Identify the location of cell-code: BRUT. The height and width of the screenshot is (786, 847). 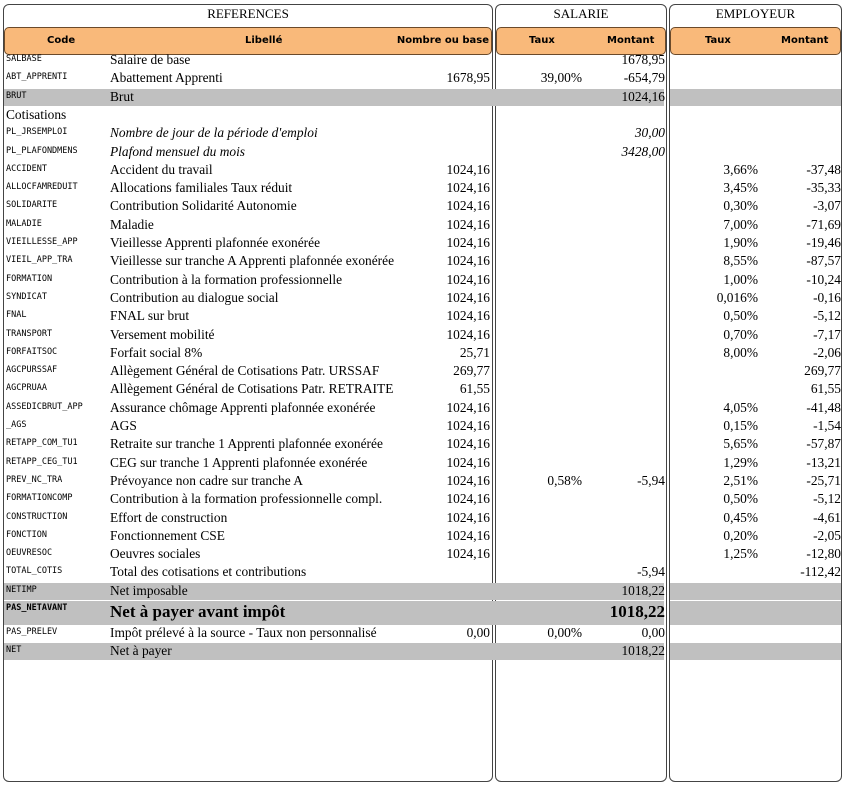
(16, 95).